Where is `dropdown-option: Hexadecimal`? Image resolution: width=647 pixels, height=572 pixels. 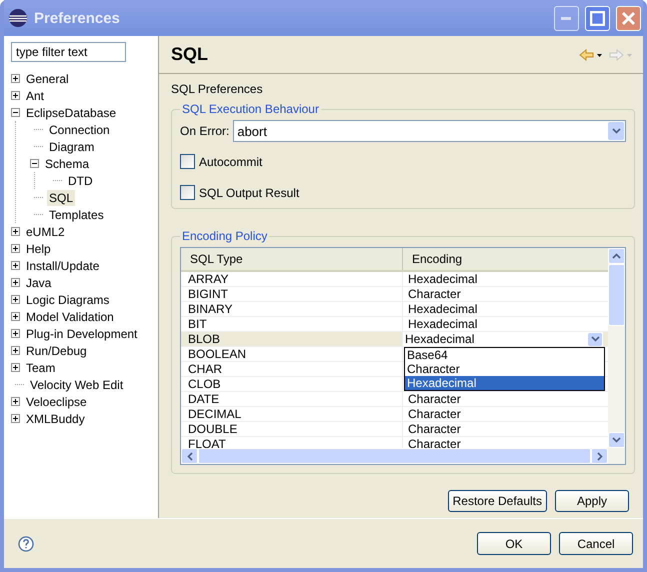 dropdown-option: Hexadecimal is located at coordinates (504, 383).